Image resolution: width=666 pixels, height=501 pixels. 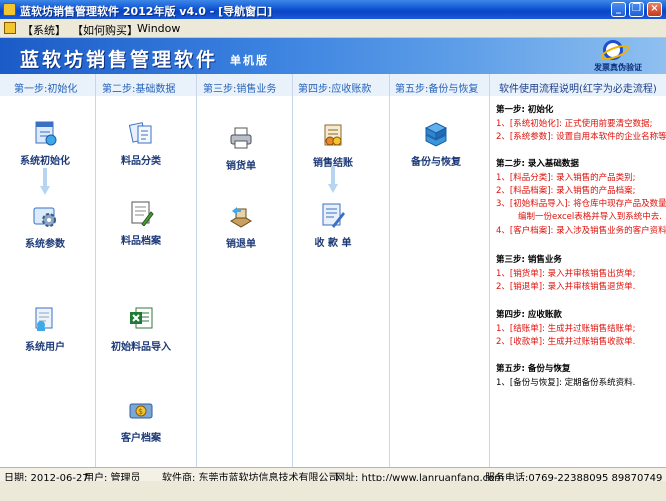 I want to click on item-category-label: 料品分类, so click(x=141, y=161).